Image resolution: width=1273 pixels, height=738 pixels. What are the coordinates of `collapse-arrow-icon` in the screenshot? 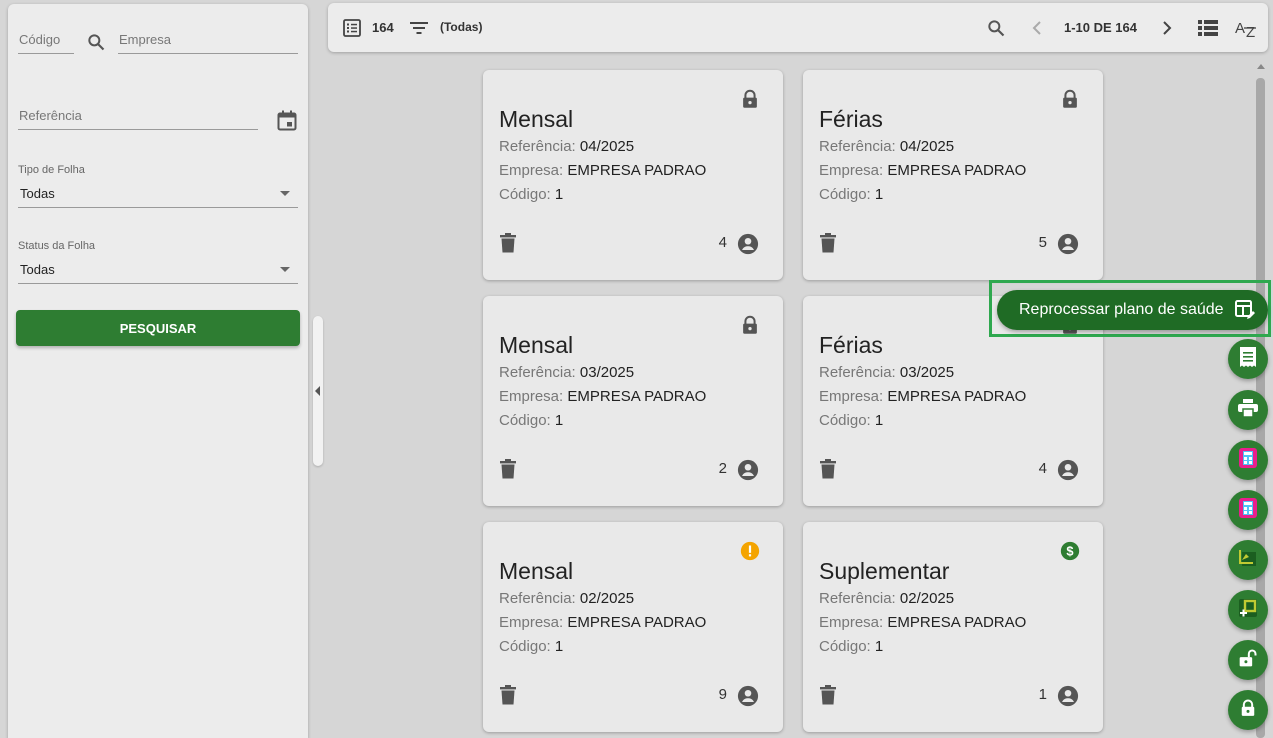 It's located at (317, 391).